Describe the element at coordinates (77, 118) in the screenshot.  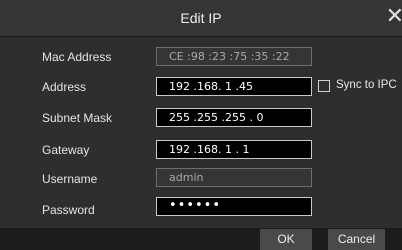
I see `subnet-mask-label: Subnet Mask` at that location.